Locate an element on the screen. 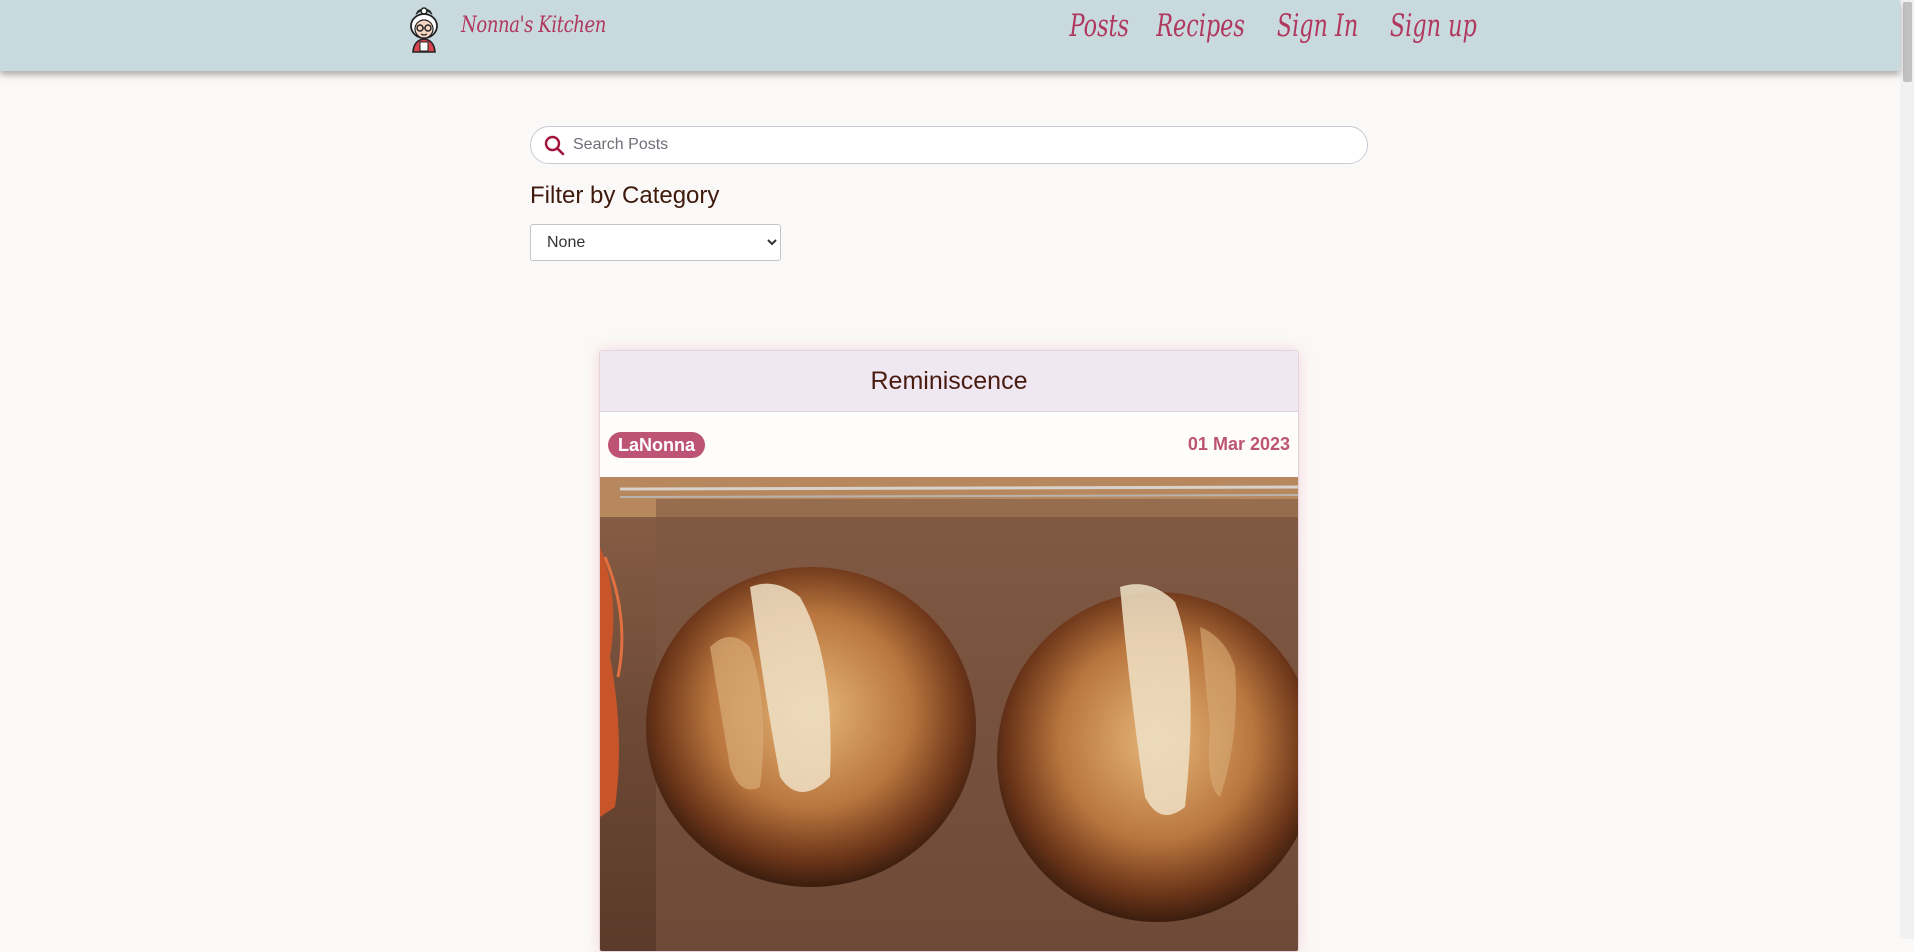 The height and width of the screenshot is (952, 1914). brand-name: Nonna's Kitchen is located at coordinates (533, 25).